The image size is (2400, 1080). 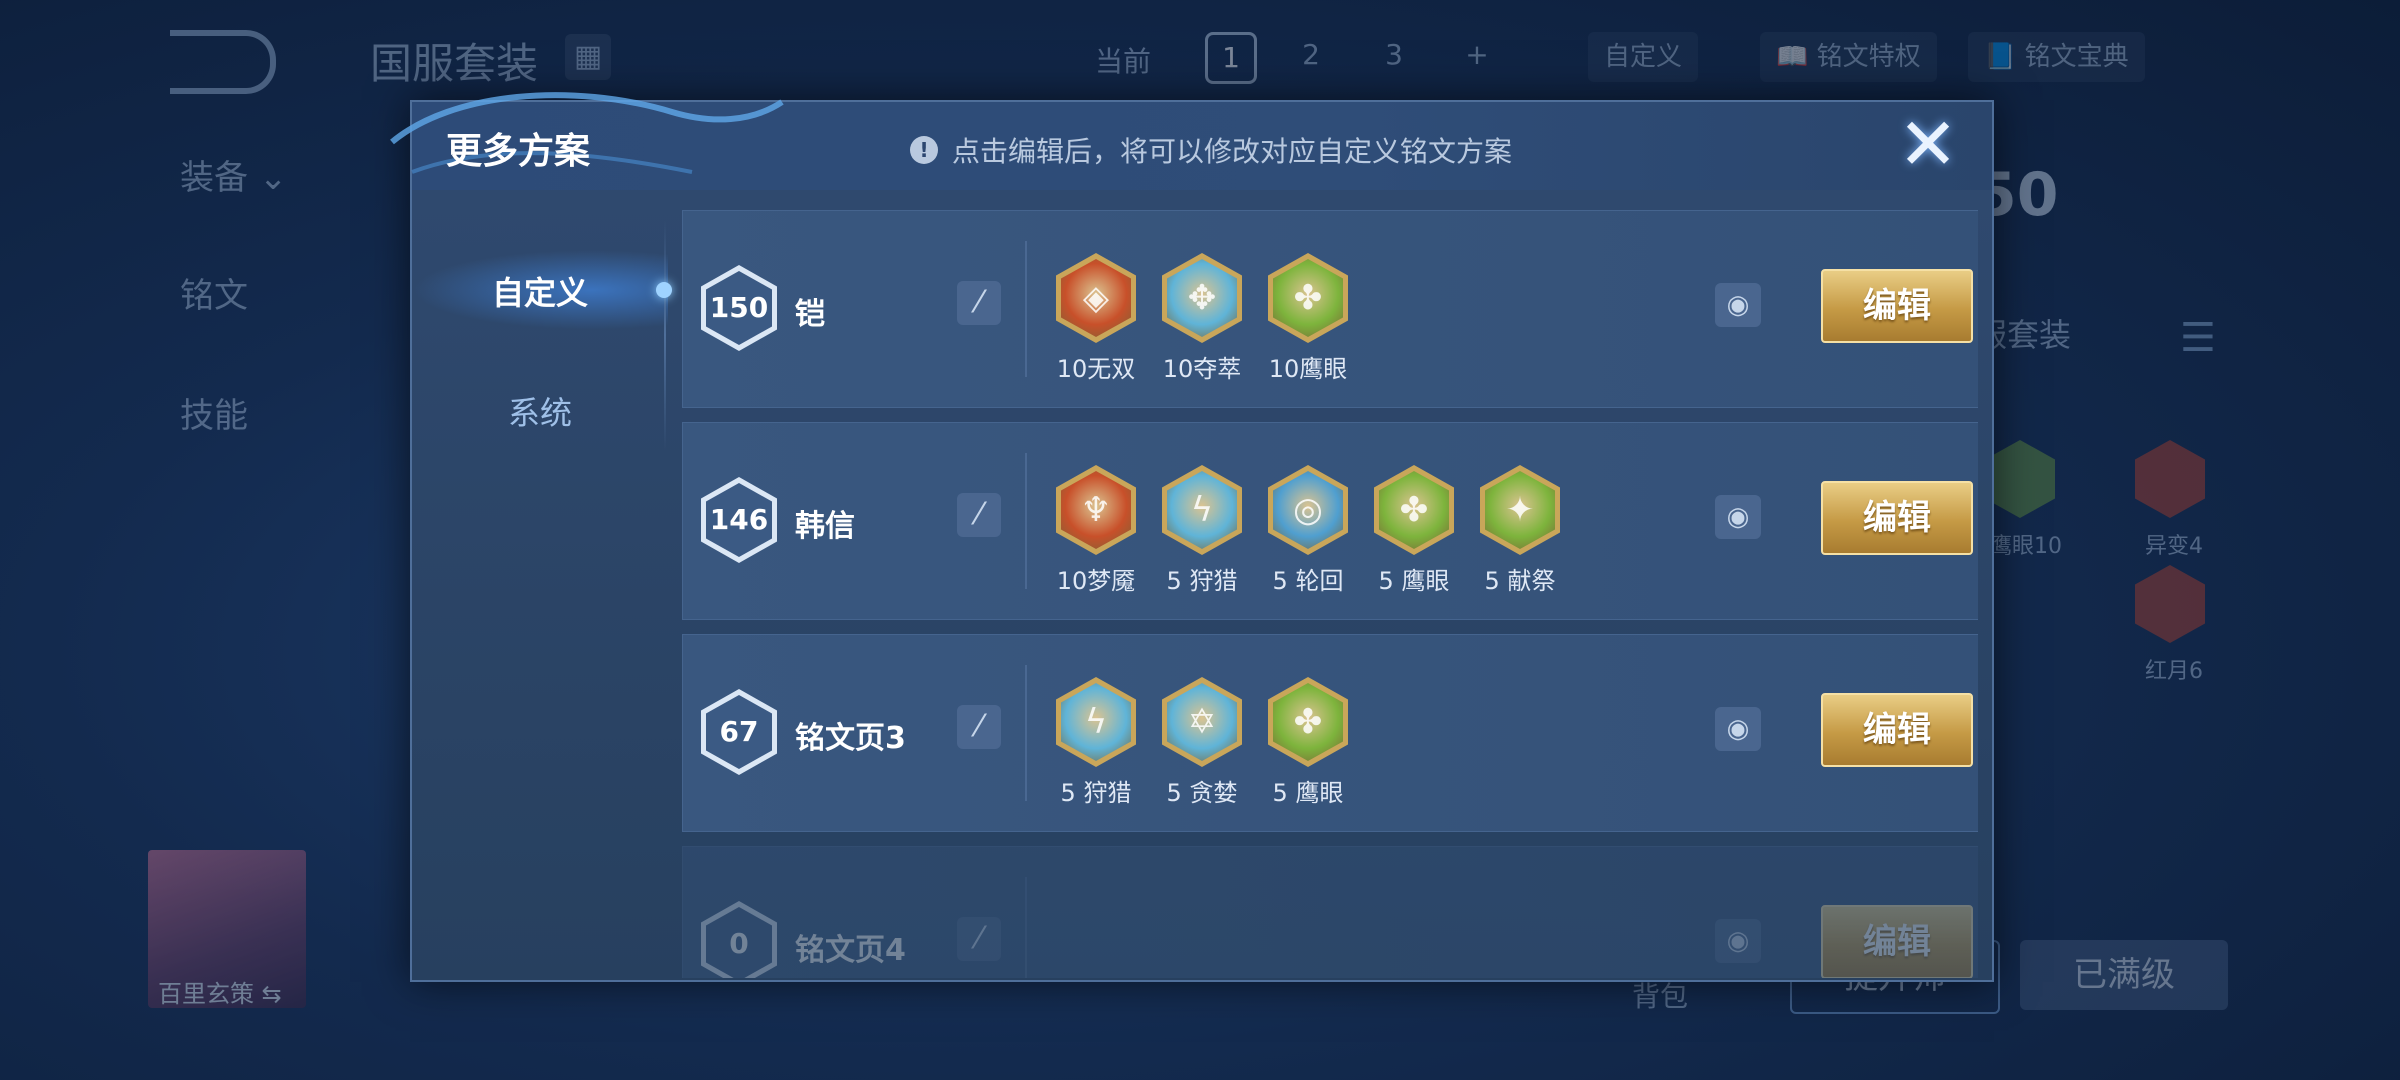 What do you see at coordinates (1643, 57) in the screenshot?
I see `custom-button: 自定义` at bounding box center [1643, 57].